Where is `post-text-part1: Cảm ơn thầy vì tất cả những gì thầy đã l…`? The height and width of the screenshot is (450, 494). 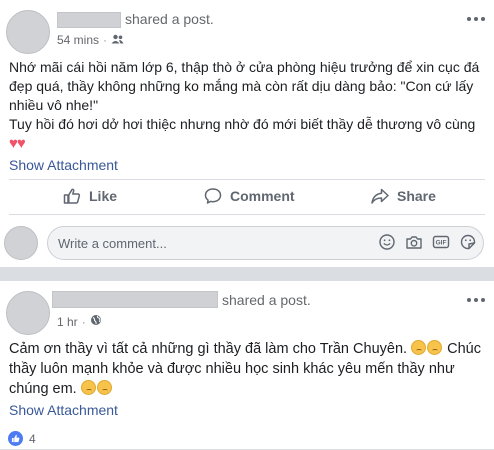
post-text-part1: Cảm ơn thầy vì tất cả những gì thầy đã l… is located at coordinates (210, 349).